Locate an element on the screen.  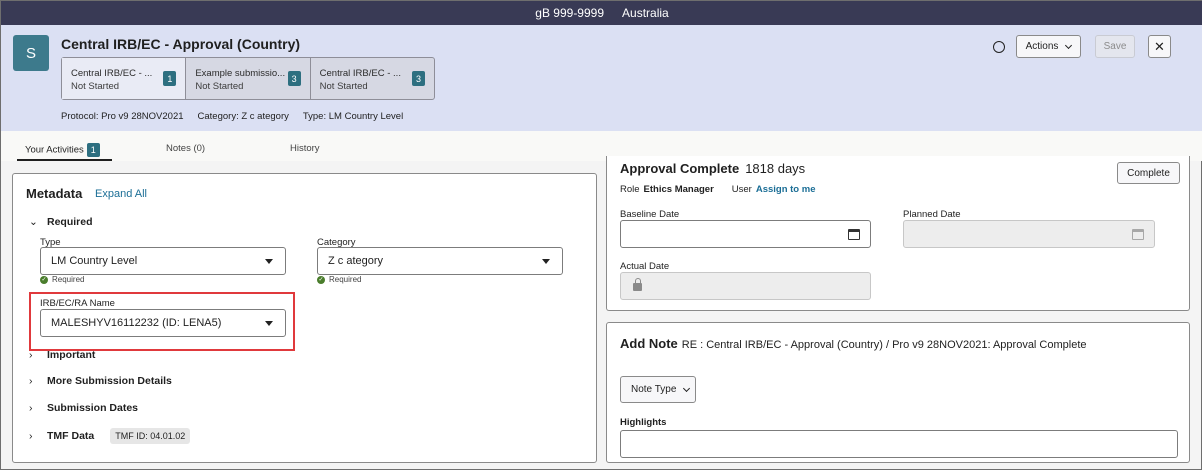
status-circle-icon is located at coordinates (999, 47).